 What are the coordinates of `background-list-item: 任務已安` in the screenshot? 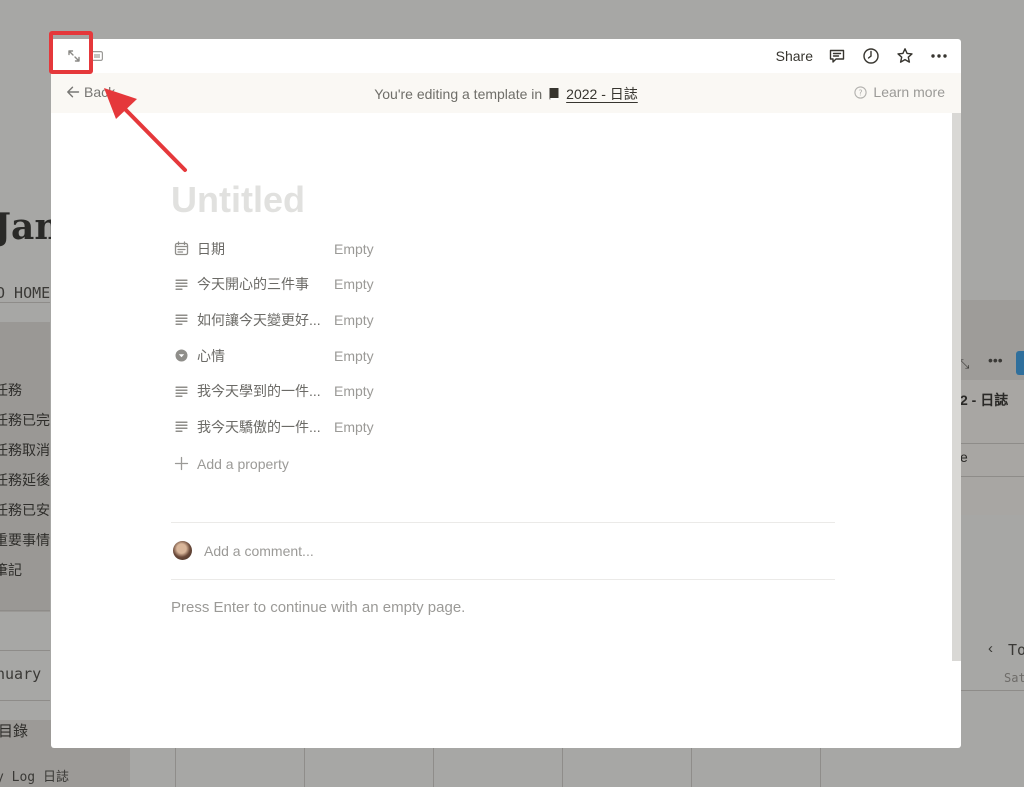 It's located at (25, 510).